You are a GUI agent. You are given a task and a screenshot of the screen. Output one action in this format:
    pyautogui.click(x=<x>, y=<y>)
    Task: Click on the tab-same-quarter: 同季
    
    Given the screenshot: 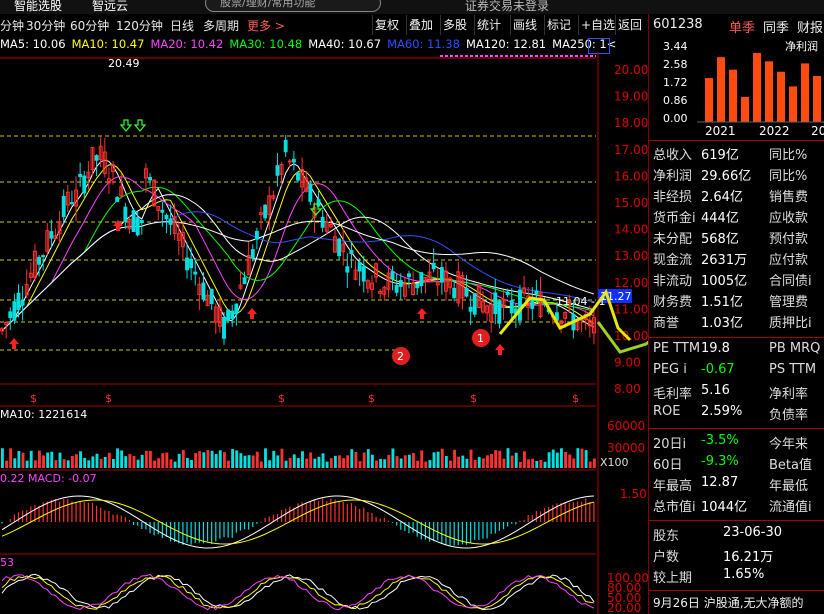 What is the action you would take?
    pyautogui.click(x=776, y=26)
    